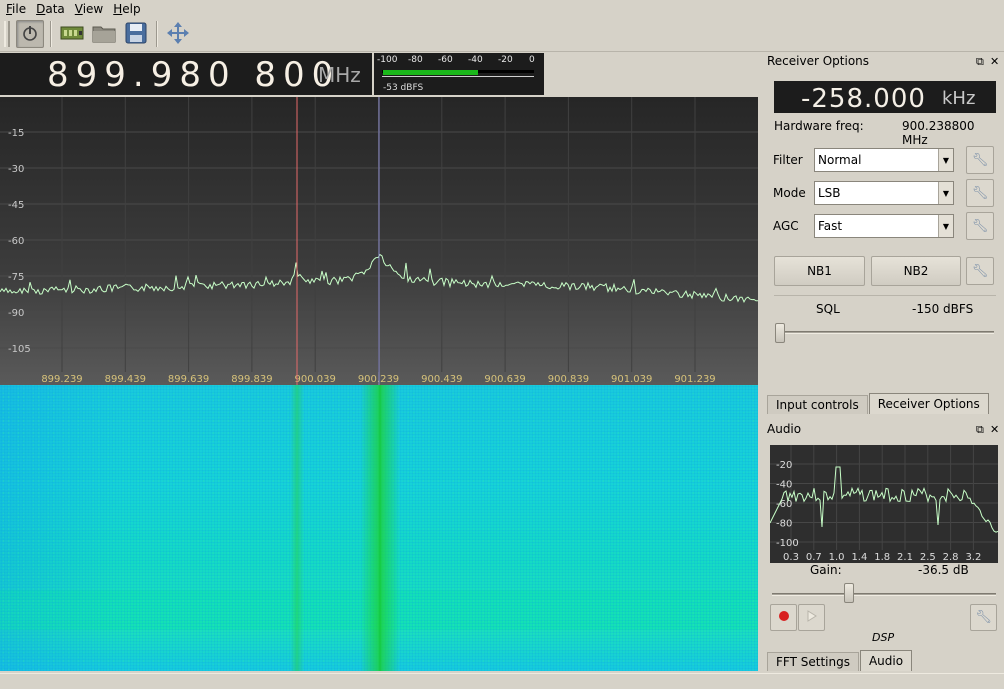  What do you see at coordinates (884, 594) in the screenshot?
I see `audio-gain-slider-groove` at bounding box center [884, 594].